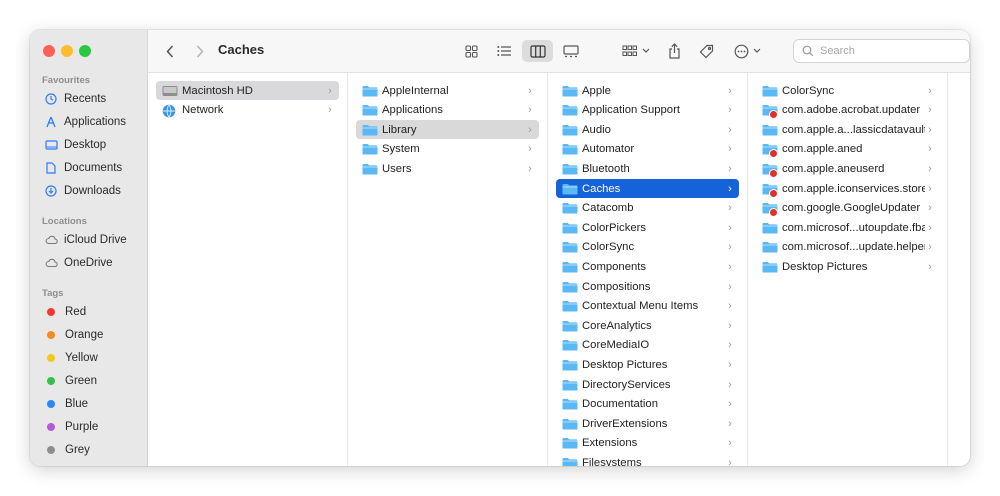 This screenshot has height=496, width=1000. Describe the element at coordinates (847, 129) in the screenshot. I see `folder-row-com-apple-a-lassicdatavault: com.apple.a...lassicdatavault ›` at that location.